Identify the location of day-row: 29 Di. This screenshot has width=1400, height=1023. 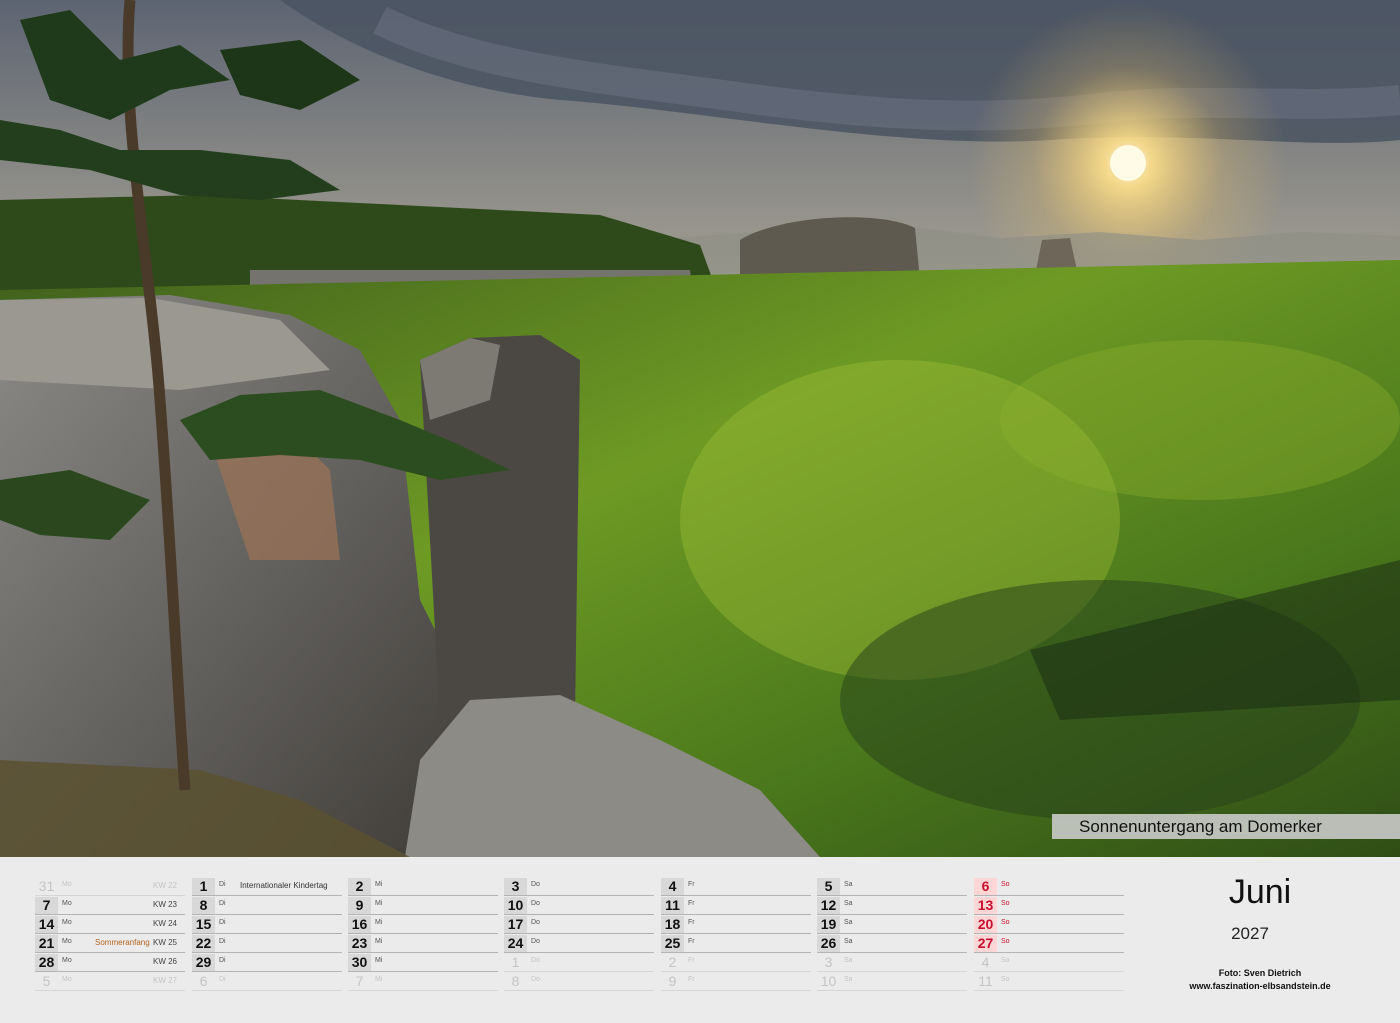
(267, 962).